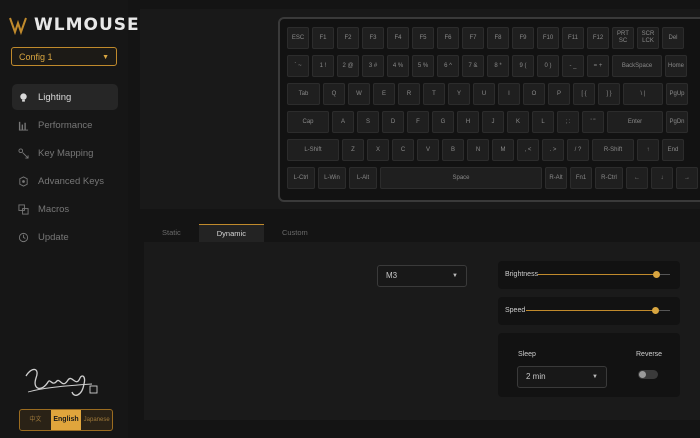 The height and width of the screenshot is (438, 700). What do you see at coordinates (65, 181) in the screenshot?
I see `sidebar-item-advanced-keys: Advanced Keys` at bounding box center [65, 181].